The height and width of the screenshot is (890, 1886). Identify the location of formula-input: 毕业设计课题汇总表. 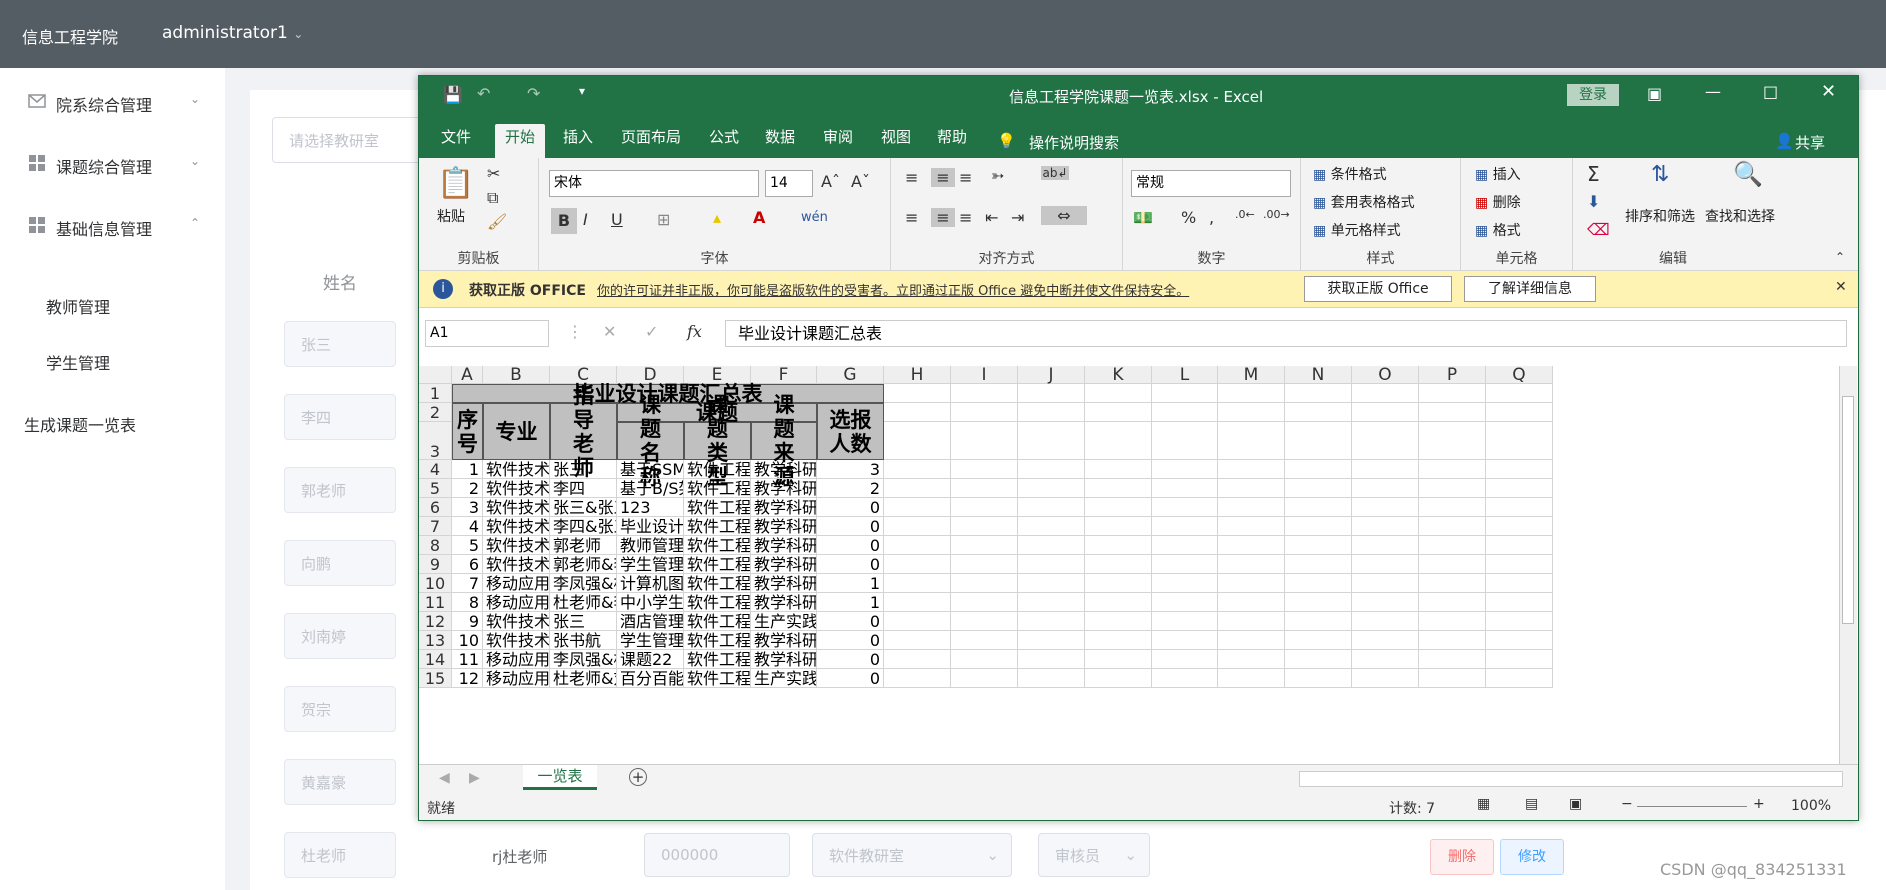
(1286, 333).